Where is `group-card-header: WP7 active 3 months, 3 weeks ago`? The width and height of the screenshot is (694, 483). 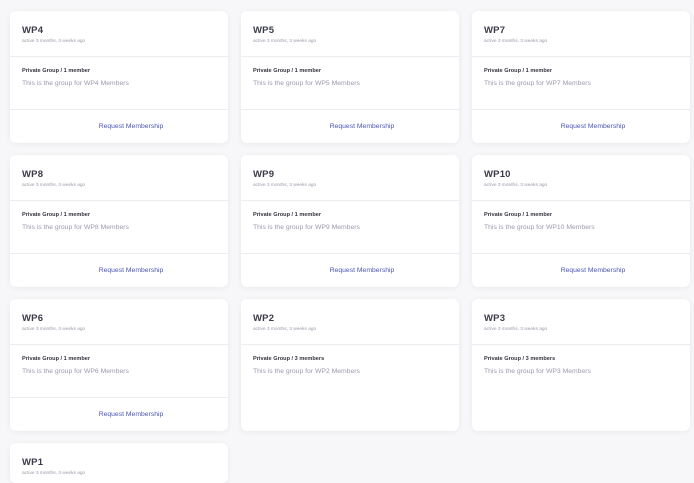 group-card-header: WP7 active 3 months, 3 weeks ago is located at coordinates (581, 34).